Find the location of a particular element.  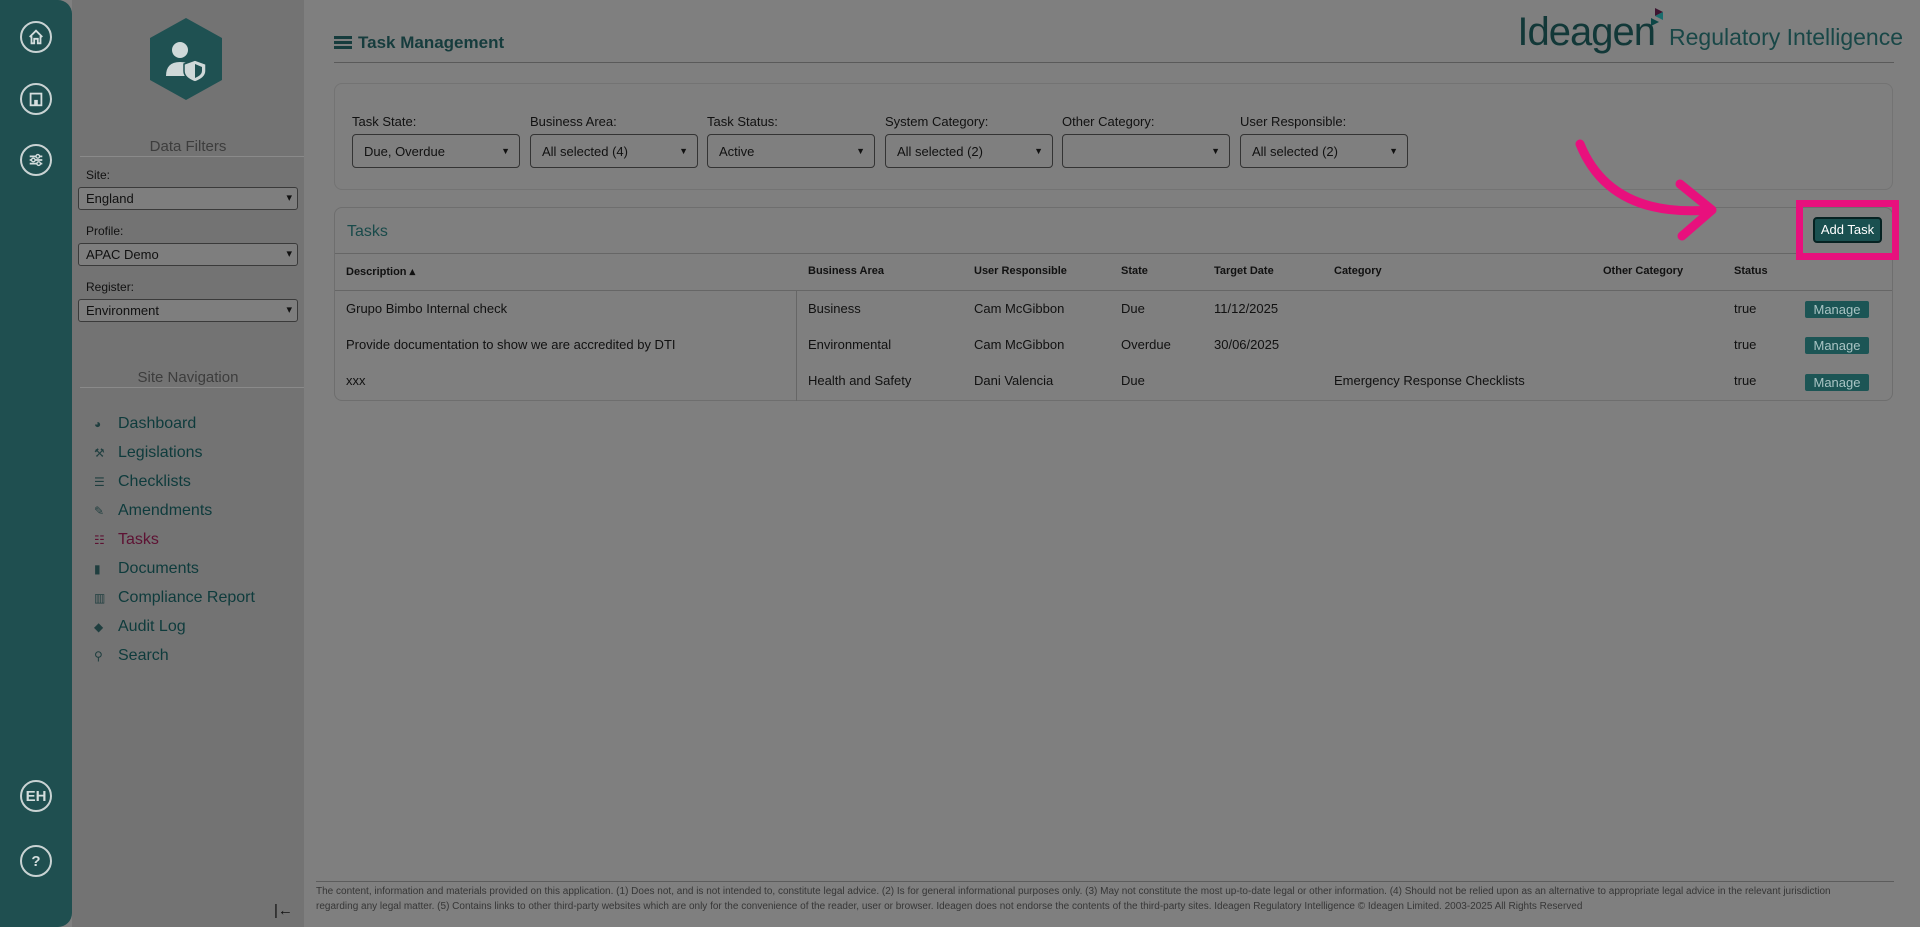

brand-subtitle: Regulatory Intelligence is located at coordinates (1786, 37).